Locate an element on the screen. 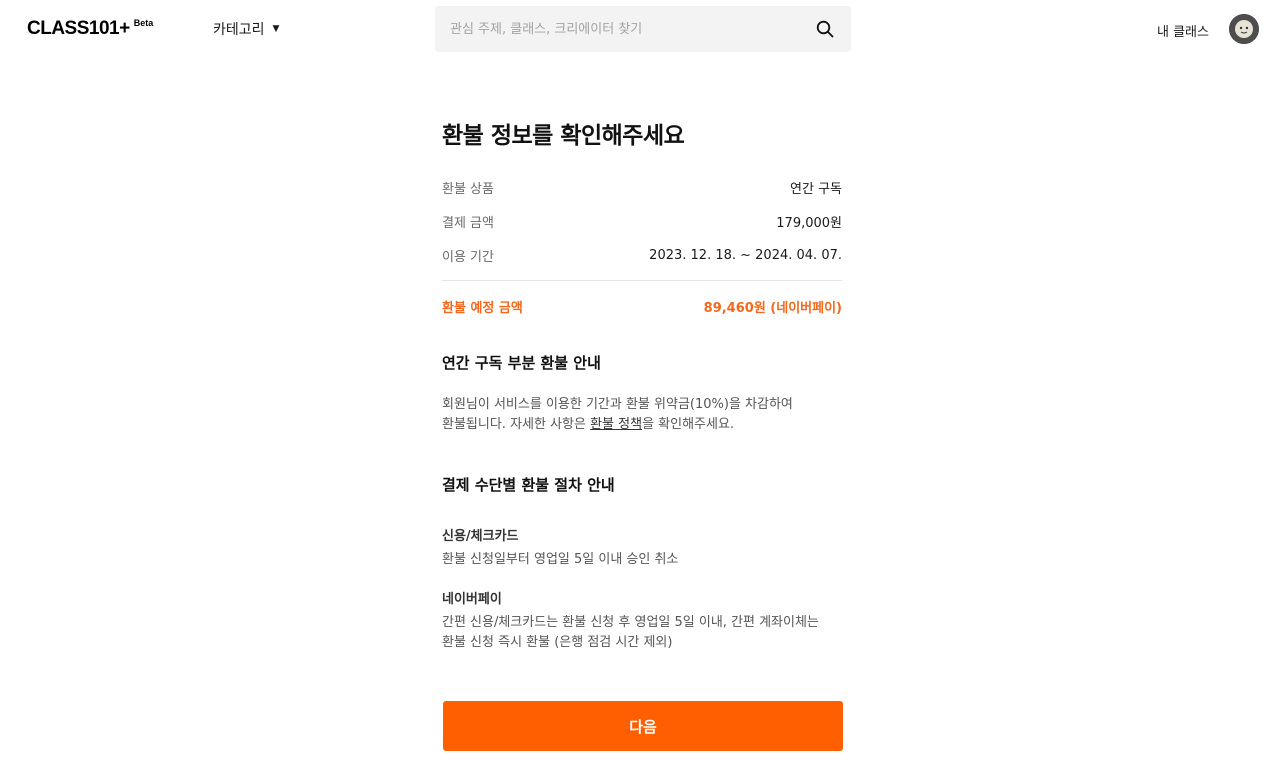 The image size is (1280, 774). category-menu: 카테고리 ▼ is located at coordinates (246, 29).